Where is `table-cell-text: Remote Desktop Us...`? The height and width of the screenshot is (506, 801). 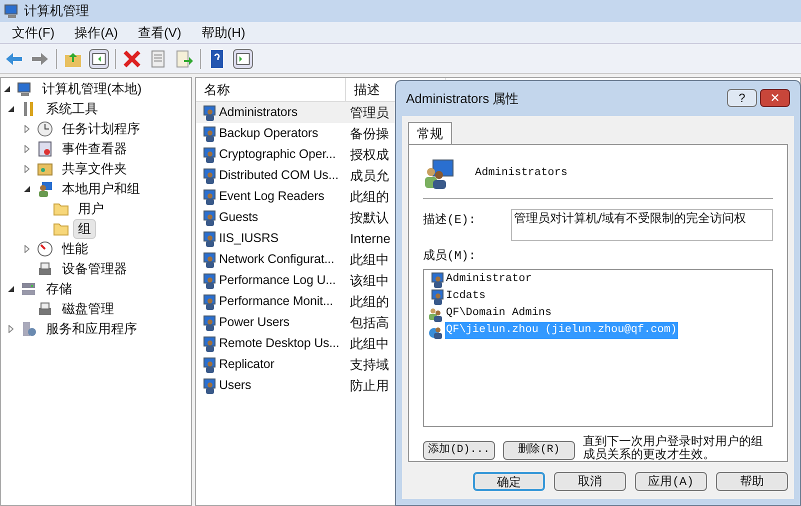
table-cell-text: Remote Desktop Us... is located at coordinates (279, 343).